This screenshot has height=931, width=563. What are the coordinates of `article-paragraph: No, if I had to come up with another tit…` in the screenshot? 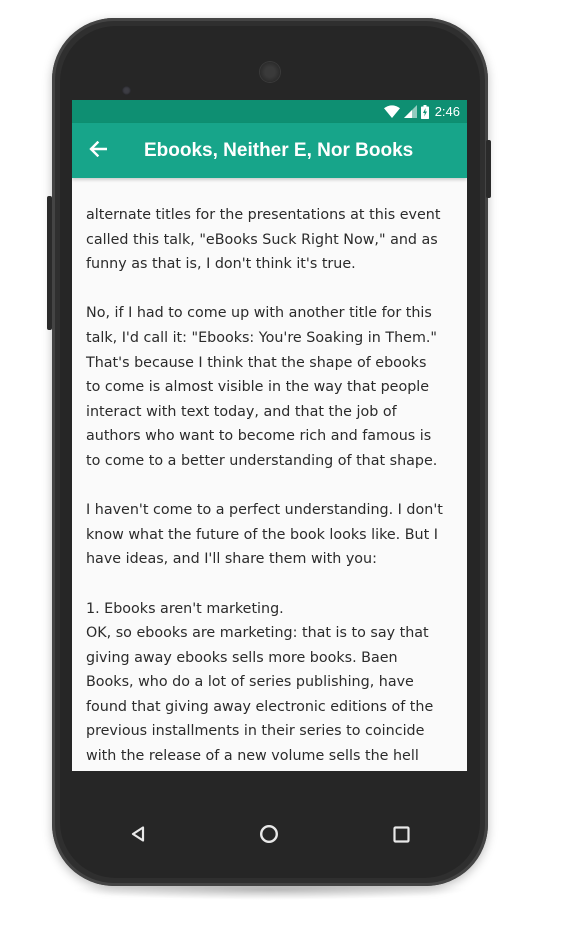 It's located at (269, 387).